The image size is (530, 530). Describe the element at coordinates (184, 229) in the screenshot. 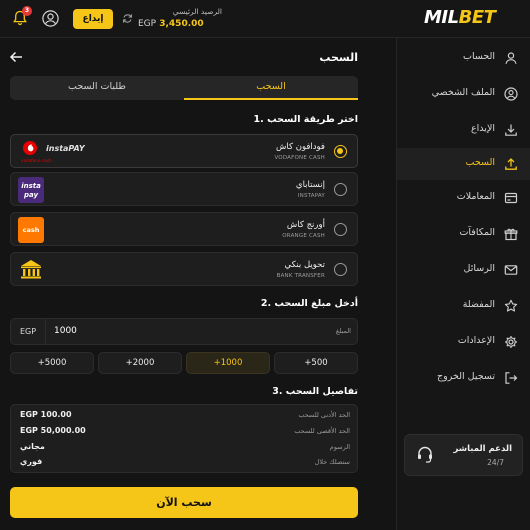

I see `method-orange-cash: cash أورنج كاش ORANGE CASH` at that location.